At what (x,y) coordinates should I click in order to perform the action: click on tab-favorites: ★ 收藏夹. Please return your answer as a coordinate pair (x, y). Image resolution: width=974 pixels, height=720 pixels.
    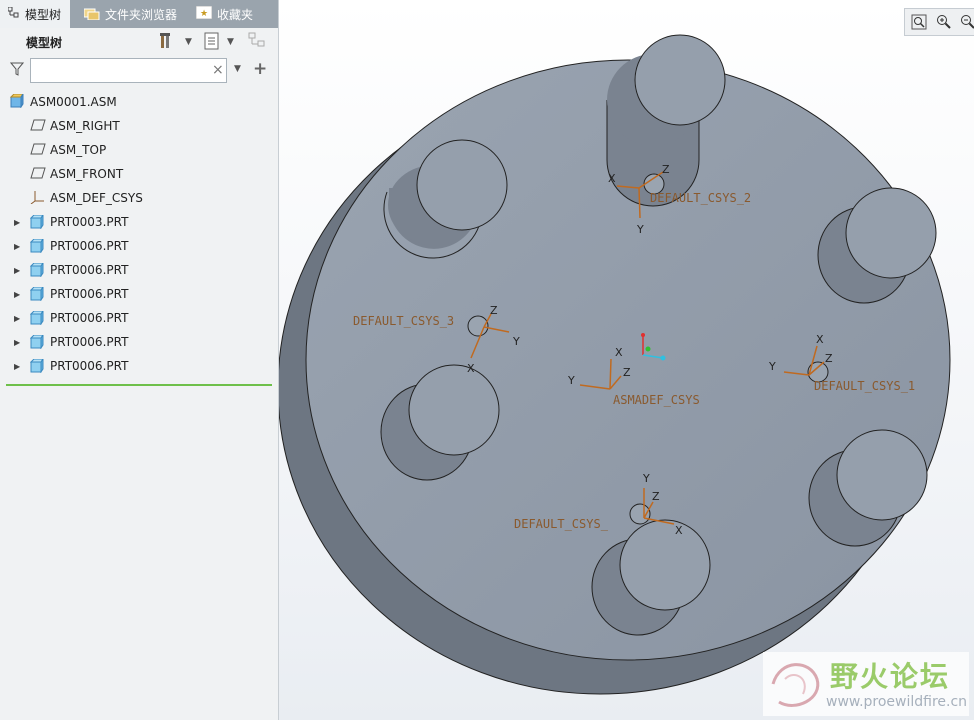
    Looking at the image, I should click on (222, 14).